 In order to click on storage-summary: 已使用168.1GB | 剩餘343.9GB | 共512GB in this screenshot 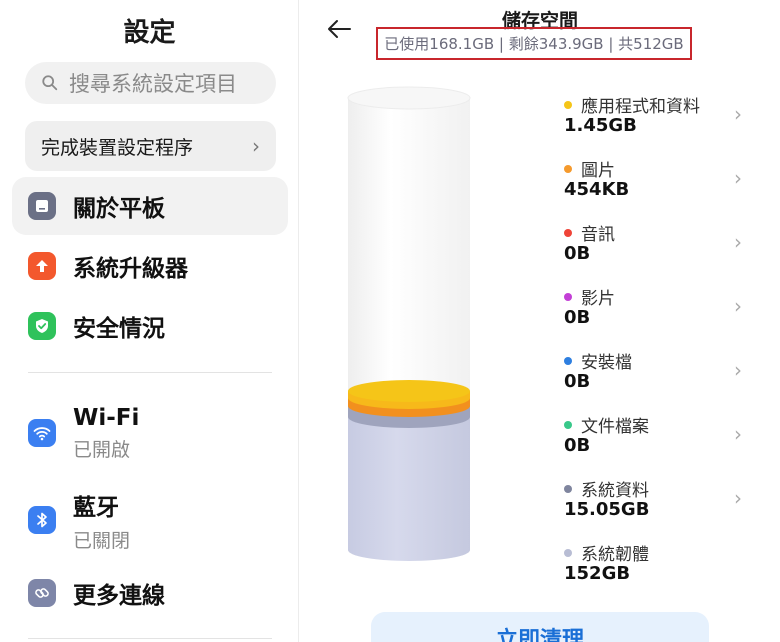, I will do `click(534, 43)`.